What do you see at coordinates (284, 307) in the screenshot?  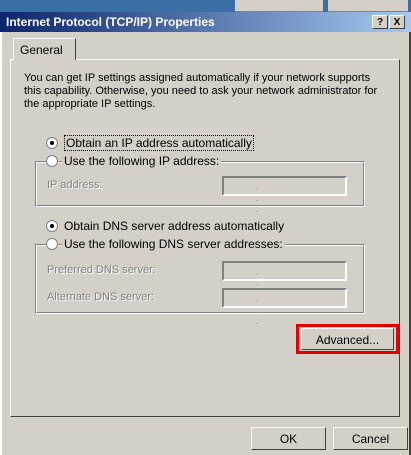 I see `alternate-dns-field: . . .` at bounding box center [284, 307].